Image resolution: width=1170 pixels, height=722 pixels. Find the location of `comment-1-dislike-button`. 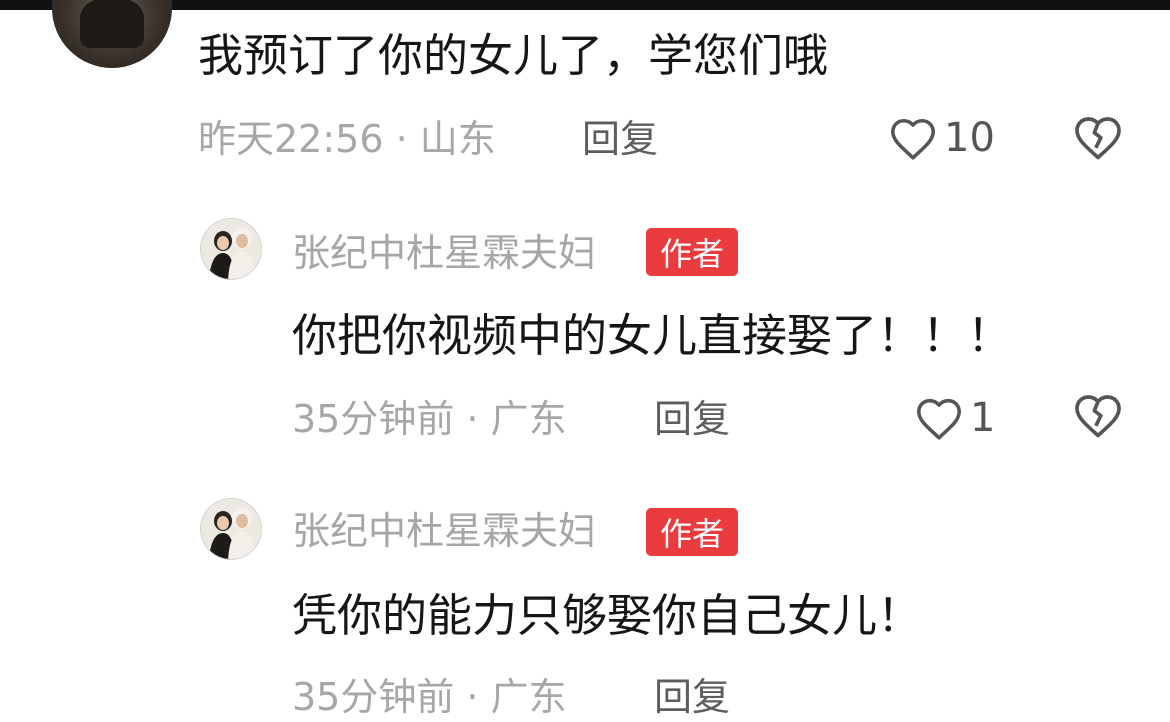

comment-1-dislike-button is located at coordinates (1098, 139).